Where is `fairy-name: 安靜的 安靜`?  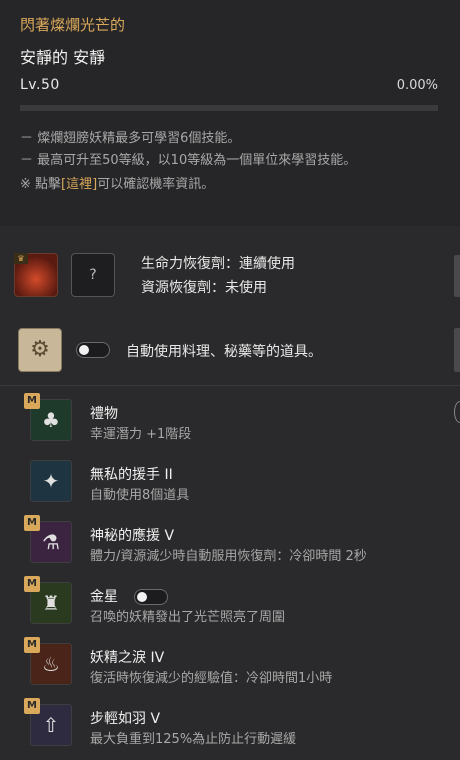 fairy-name: 安靜的 安靜 is located at coordinates (63, 57).